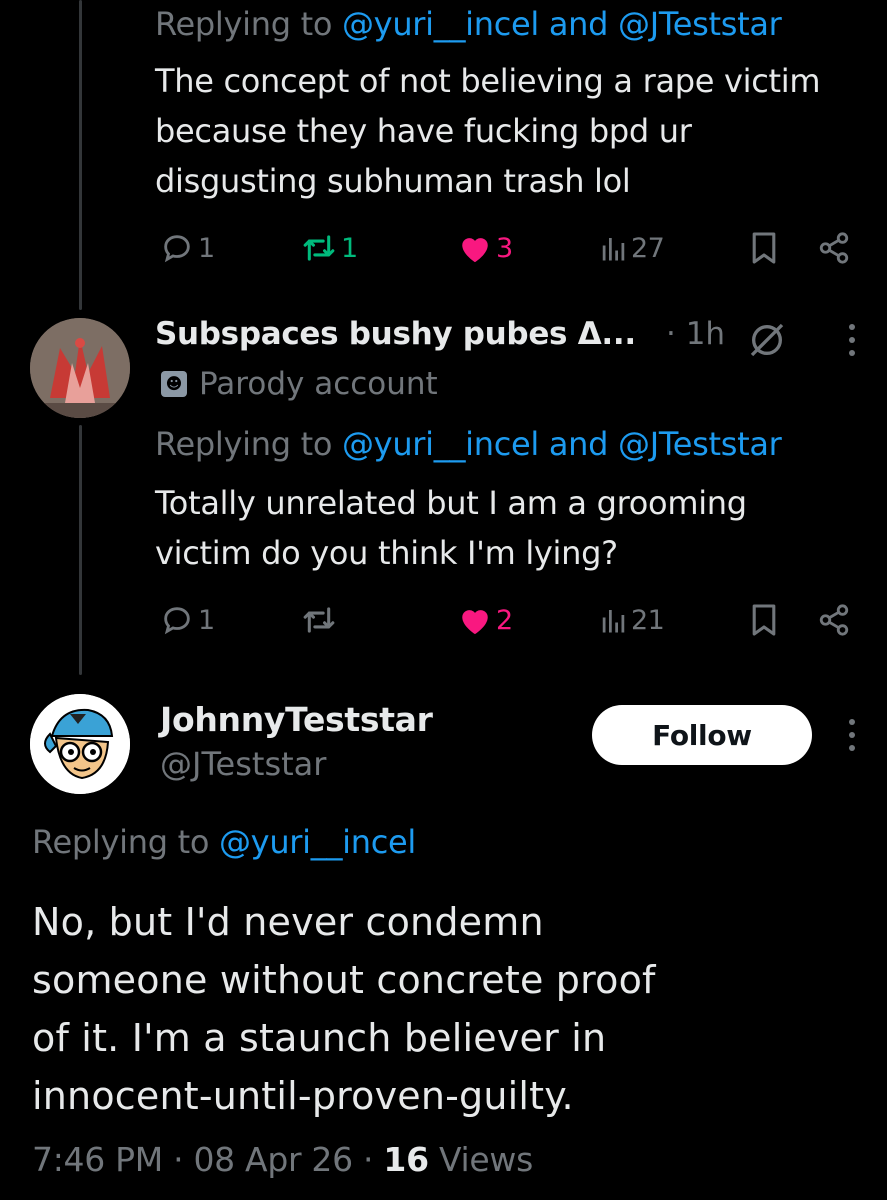  I want to click on post-date: 08 Apr 26, so click(273, 1159).